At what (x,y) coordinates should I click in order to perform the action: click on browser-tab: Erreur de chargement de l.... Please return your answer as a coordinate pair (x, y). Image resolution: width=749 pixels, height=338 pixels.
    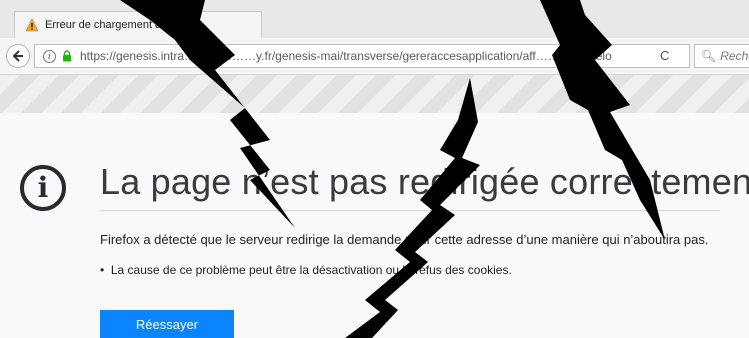
    Looking at the image, I should click on (138, 24).